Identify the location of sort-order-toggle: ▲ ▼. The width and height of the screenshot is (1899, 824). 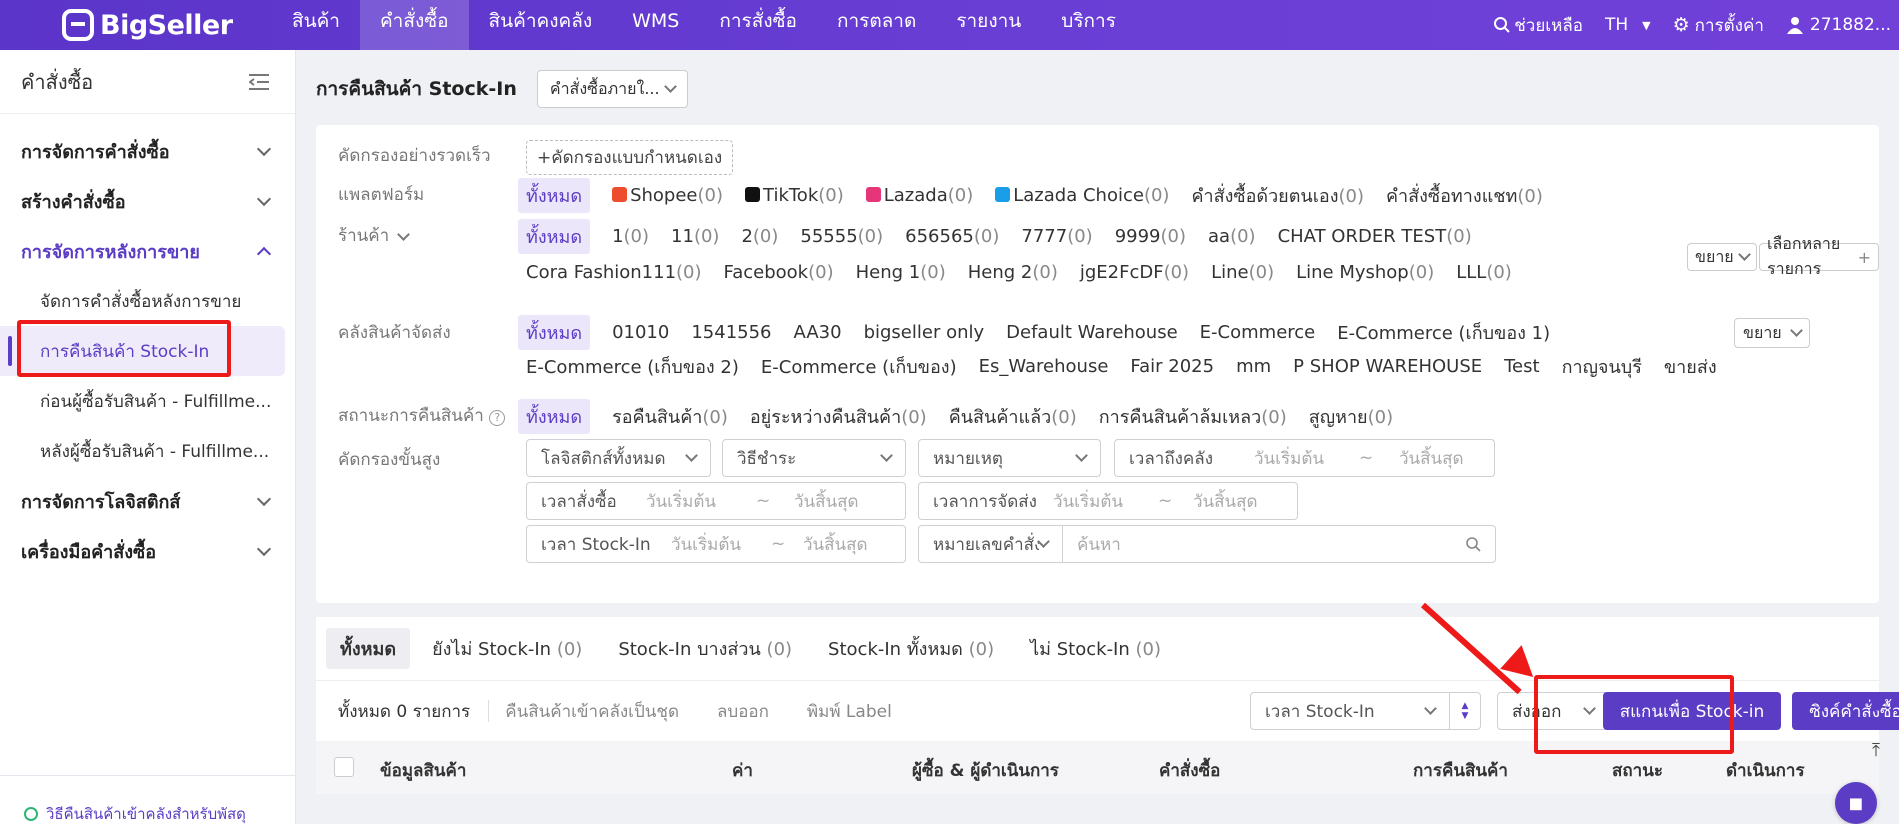
(1465, 711).